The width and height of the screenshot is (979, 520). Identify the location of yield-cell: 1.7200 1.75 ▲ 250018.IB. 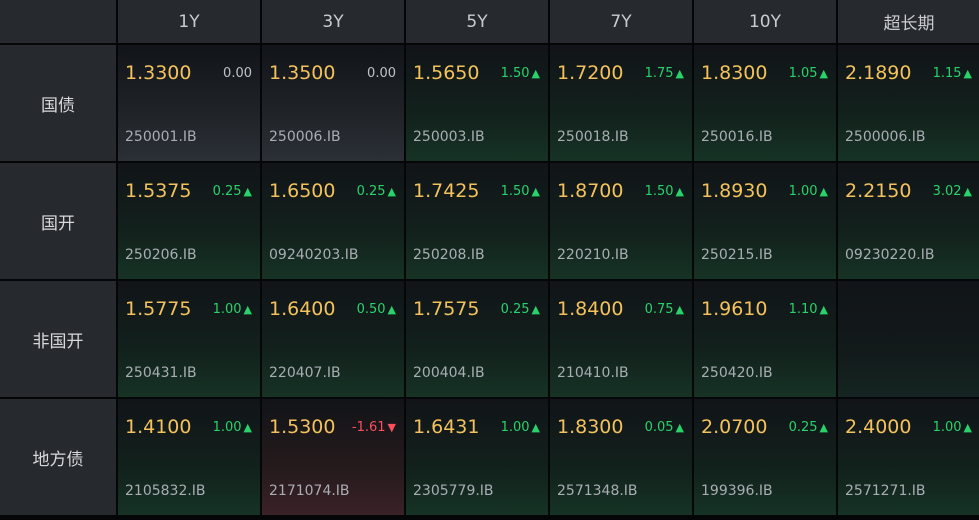
(621, 103).